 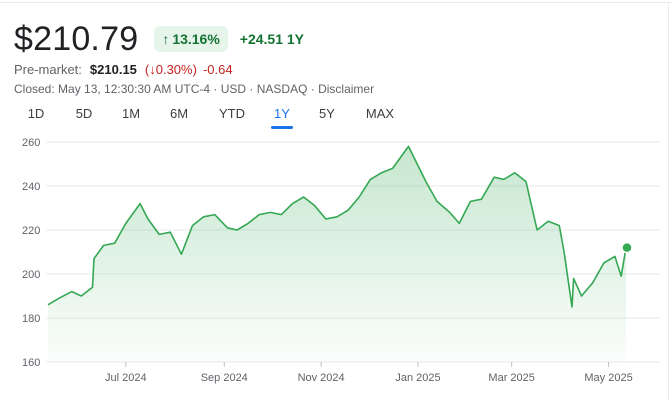 What do you see at coordinates (31, 253) in the screenshot?
I see `y-axis-labels: 160 180 200 220 240 260` at bounding box center [31, 253].